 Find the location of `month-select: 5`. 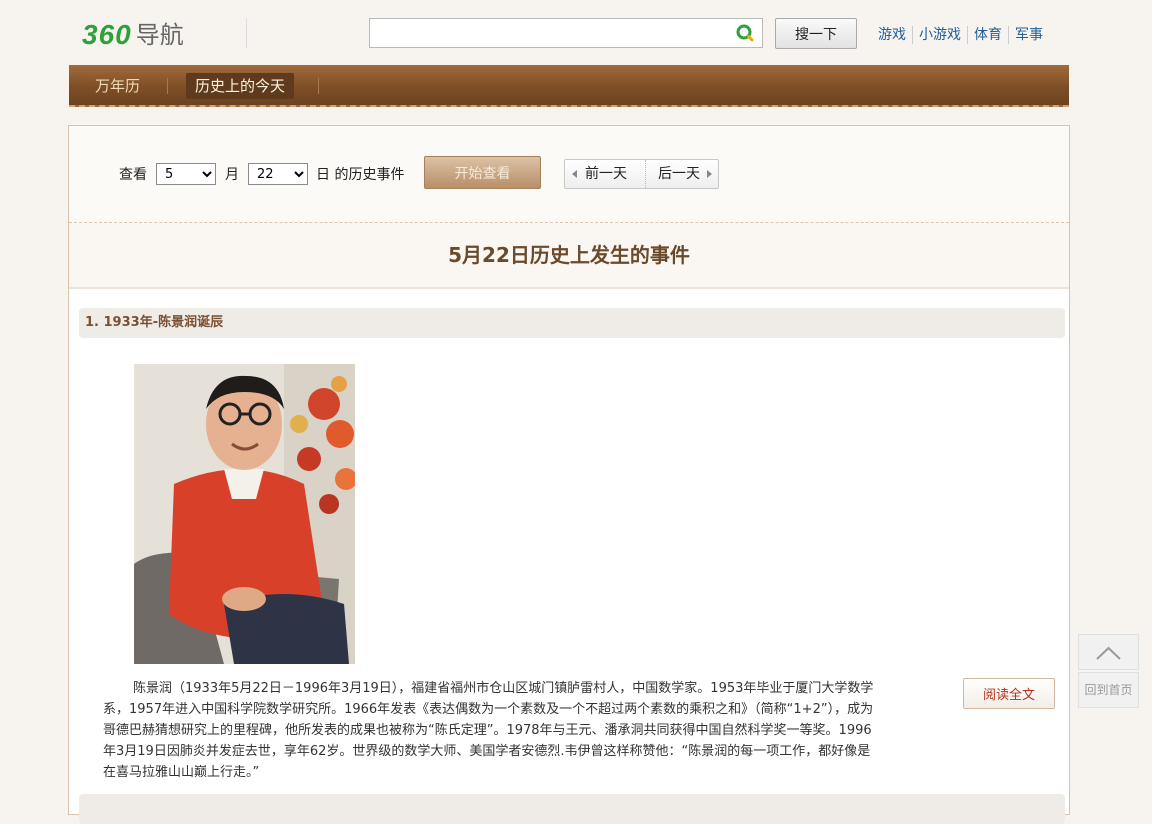

month-select: 5 is located at coordinates (186, 174).